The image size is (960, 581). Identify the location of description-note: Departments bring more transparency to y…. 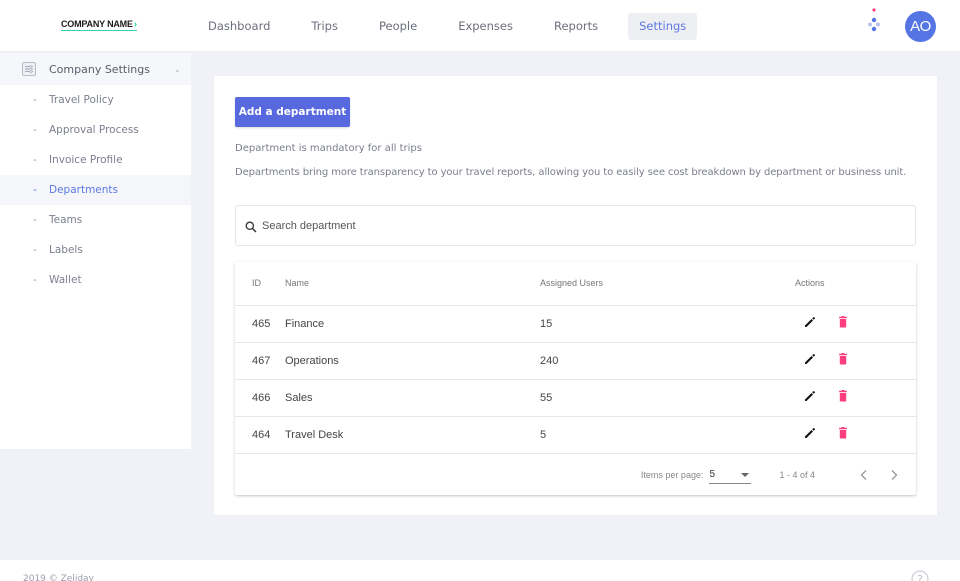
(571, 172).